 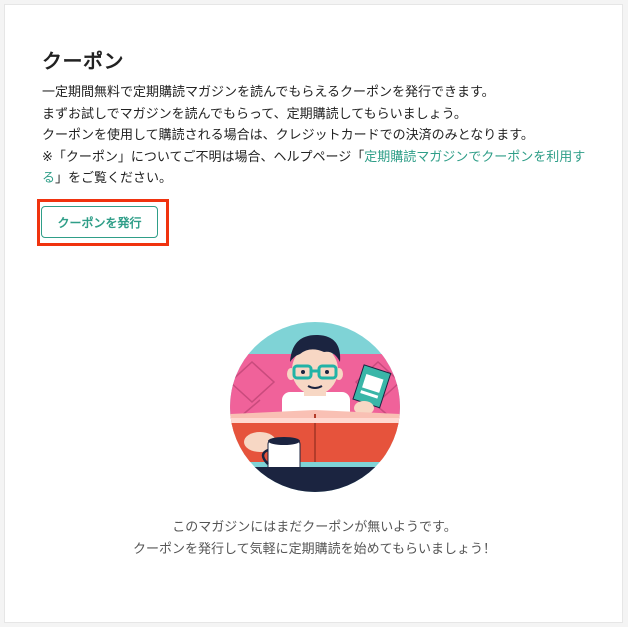 What do you see at coordinates (114, 178) in the screenshot?
I see `help-note-suffix: 」をご覧ください。` at bounding box center [114, 178].